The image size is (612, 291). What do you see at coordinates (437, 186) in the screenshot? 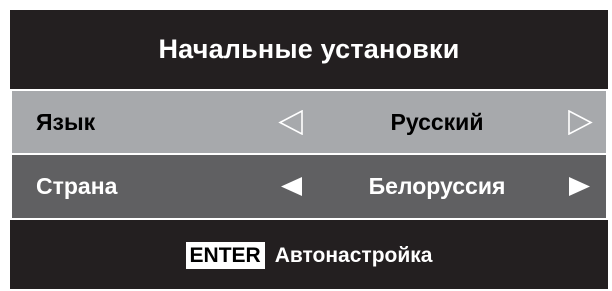
I see `country-value: Белоруссия` at bounding box center [437, 186].